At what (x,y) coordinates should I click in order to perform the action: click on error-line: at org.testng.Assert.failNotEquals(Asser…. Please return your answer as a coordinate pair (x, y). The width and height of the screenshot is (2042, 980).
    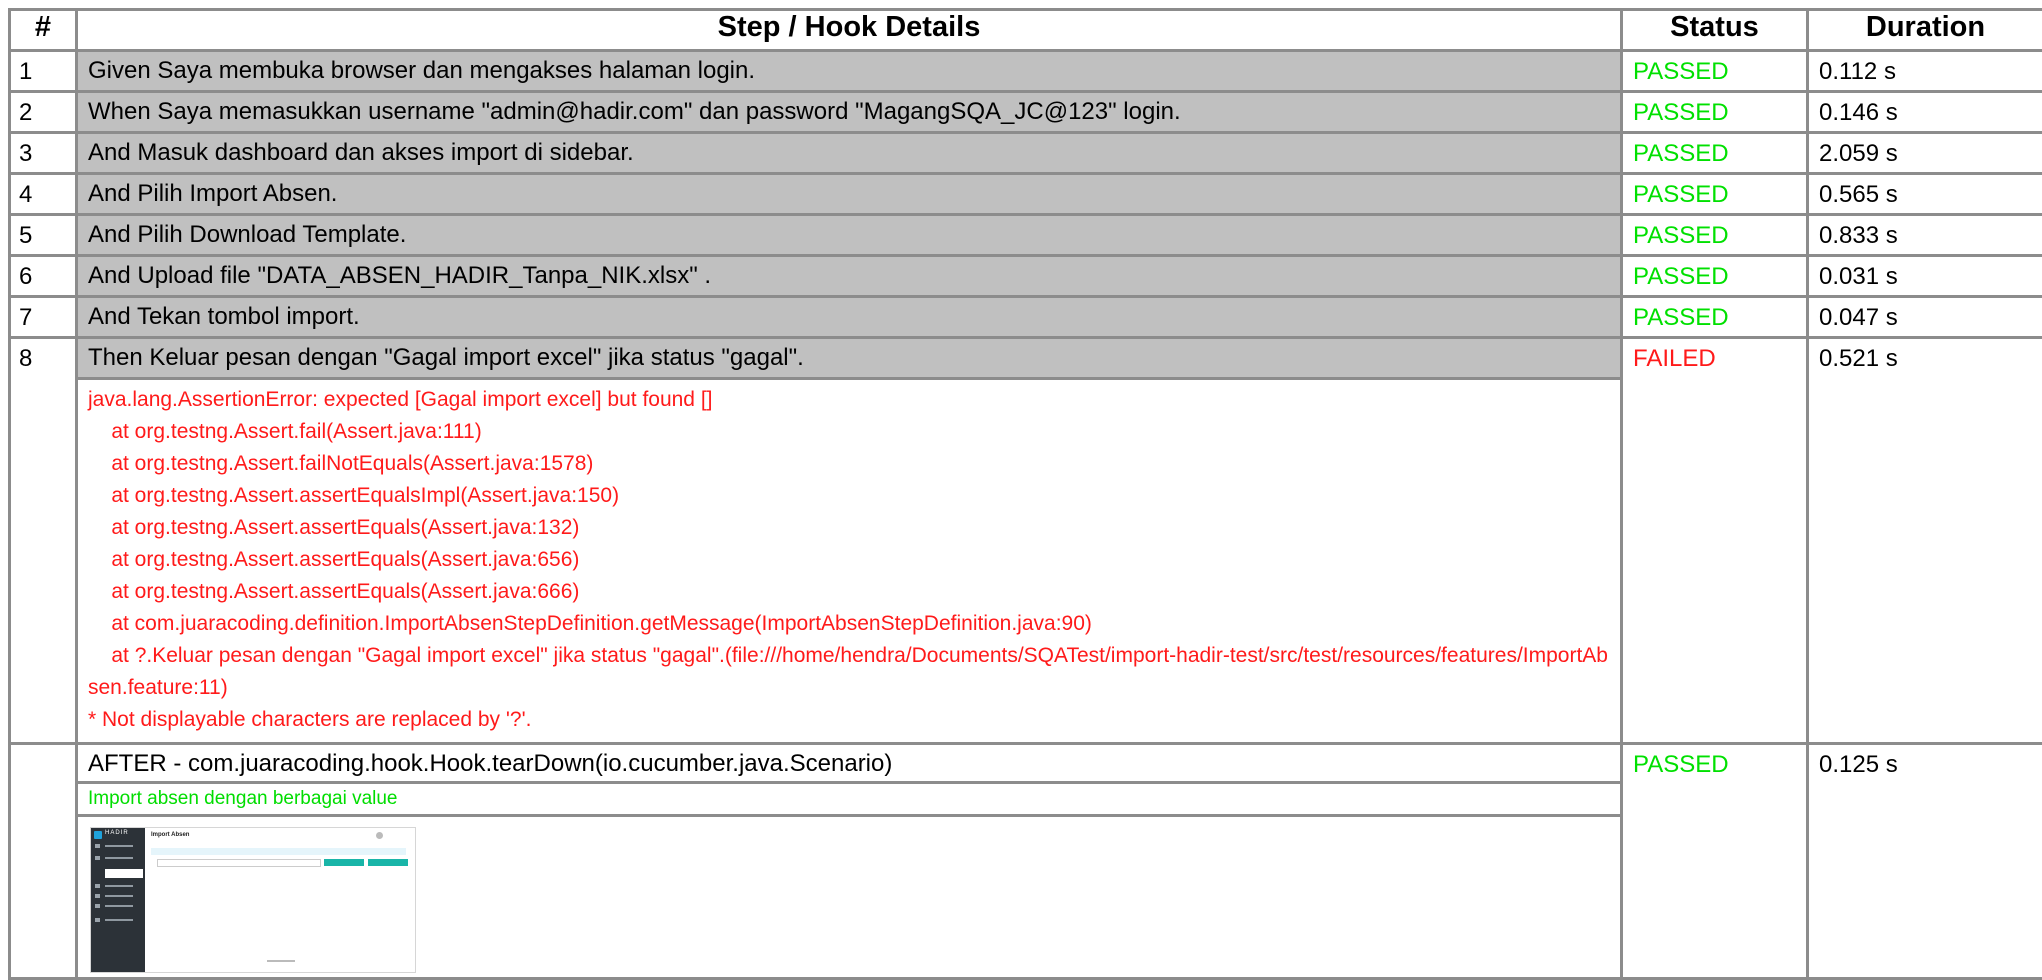
    Looking at the image, I should click on (850, 464).